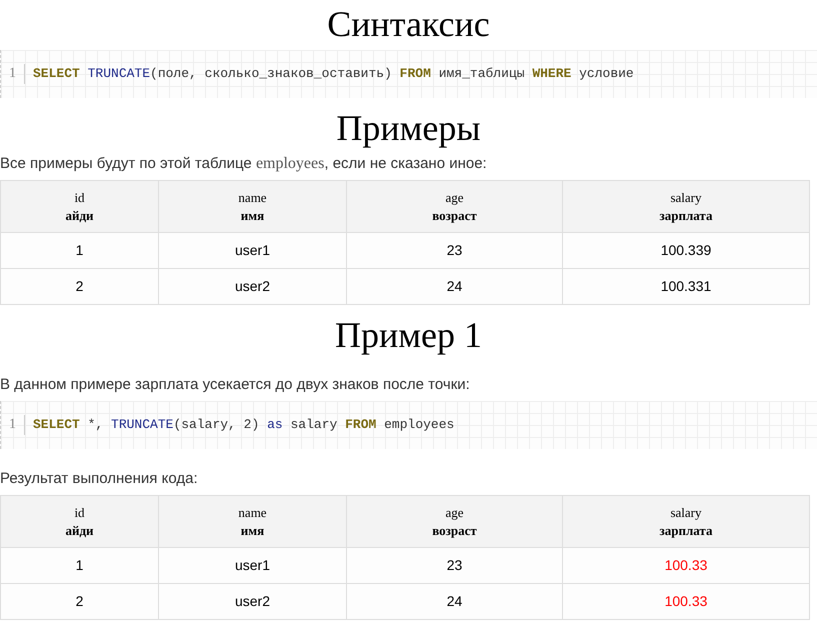  I want to click on section-heading: Синтаксис, so click(408, 24).